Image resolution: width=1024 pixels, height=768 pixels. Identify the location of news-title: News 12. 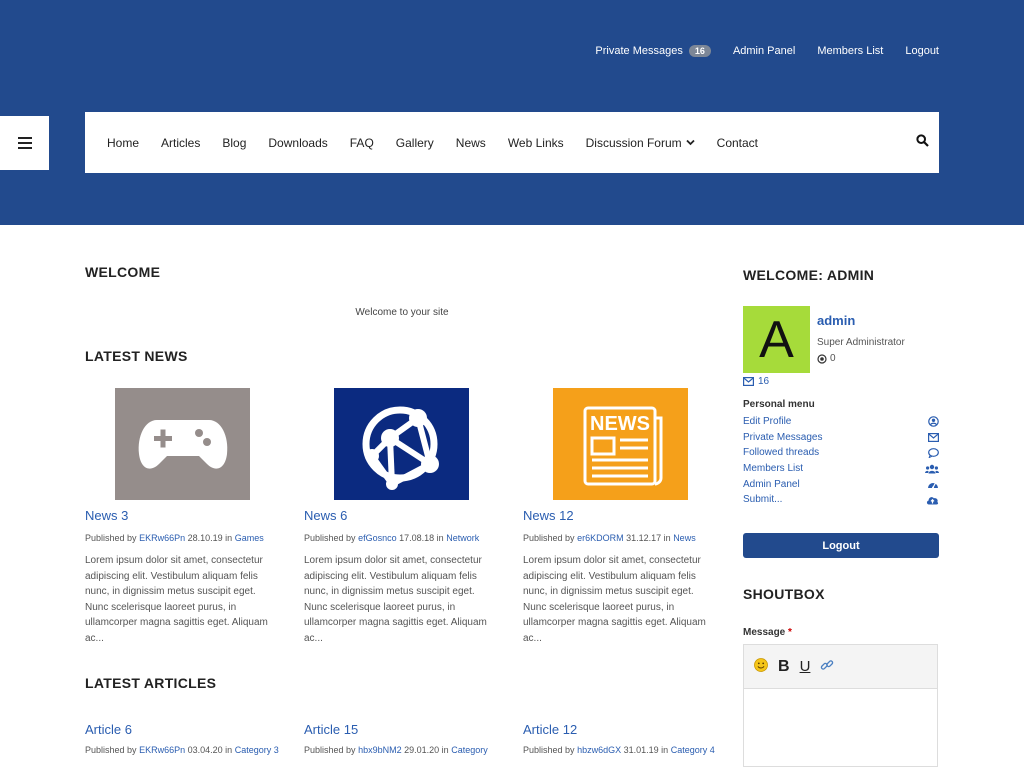
(548, 515).